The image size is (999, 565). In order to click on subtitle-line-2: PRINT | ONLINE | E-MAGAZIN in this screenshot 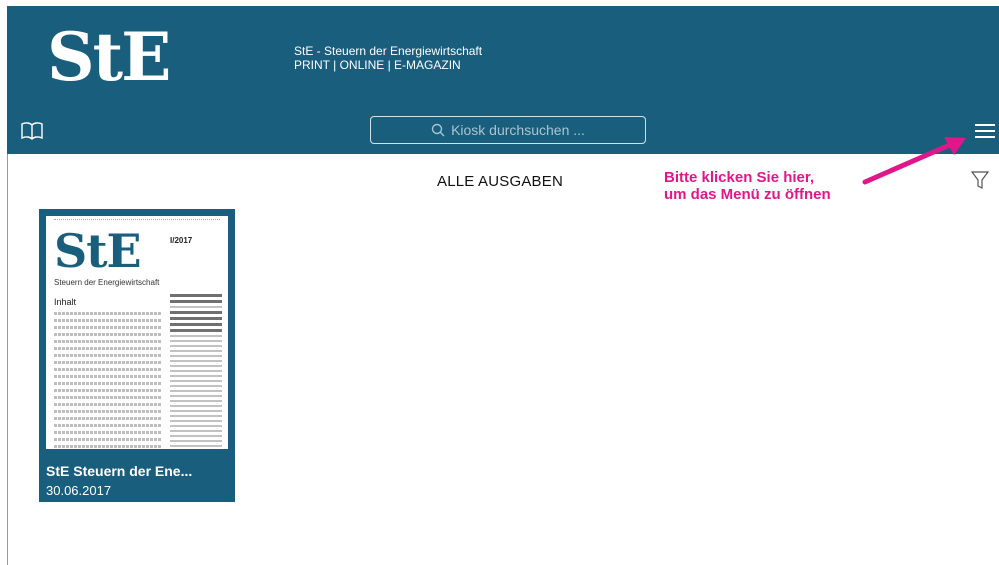, I will do `click(377, 65)`.